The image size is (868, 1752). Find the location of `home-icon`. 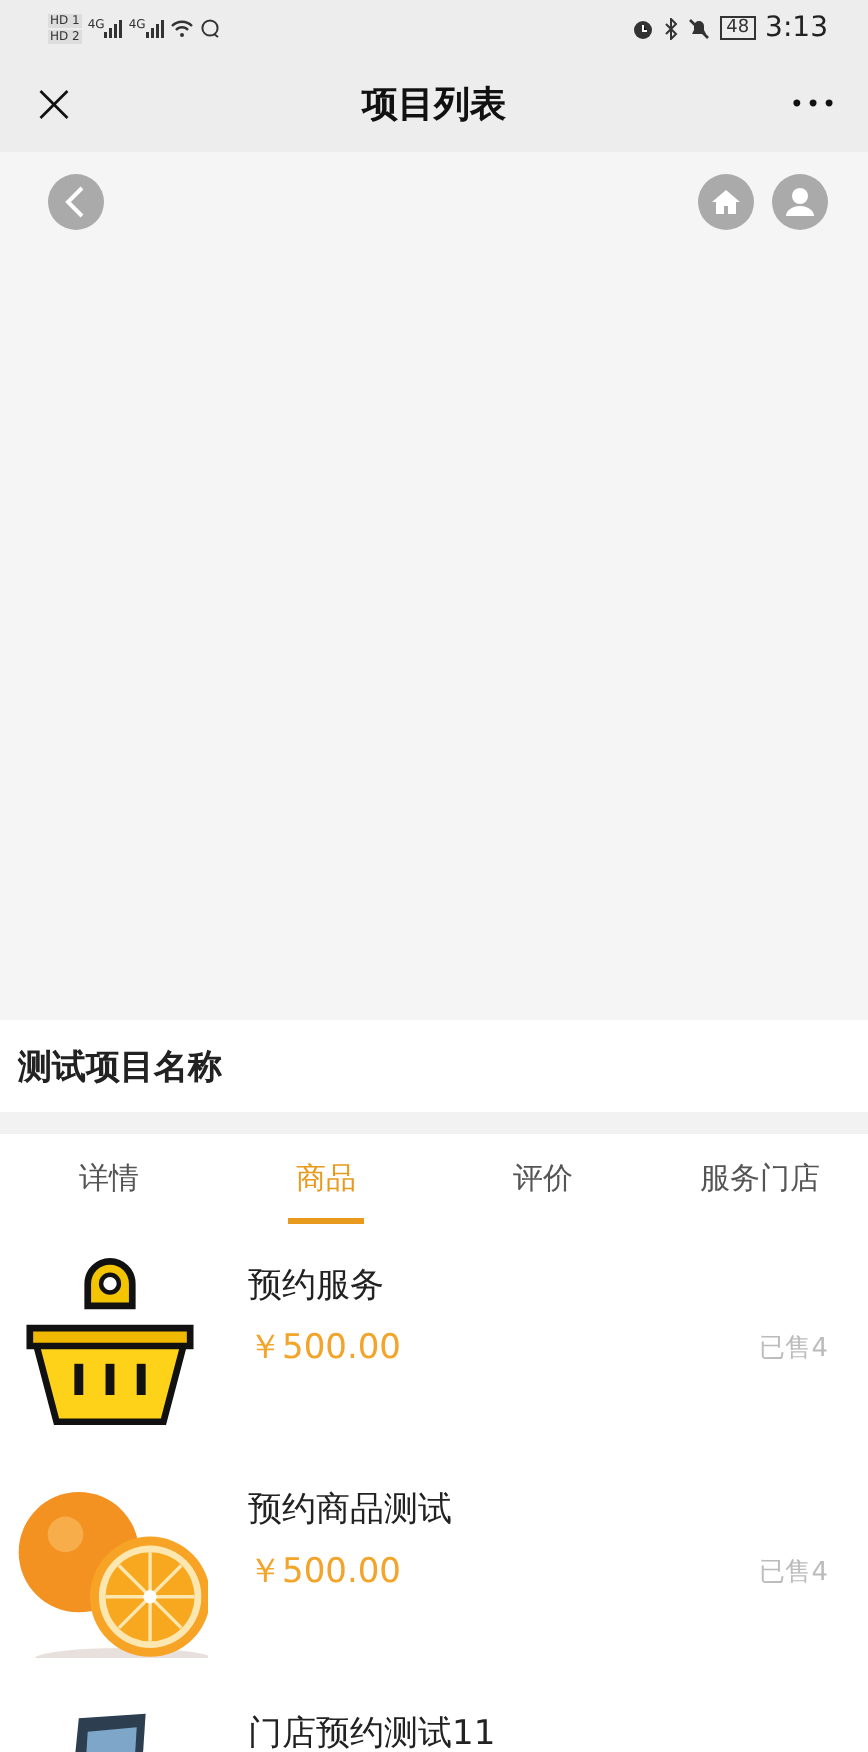

home-icon is located at coordinates (726, 202).